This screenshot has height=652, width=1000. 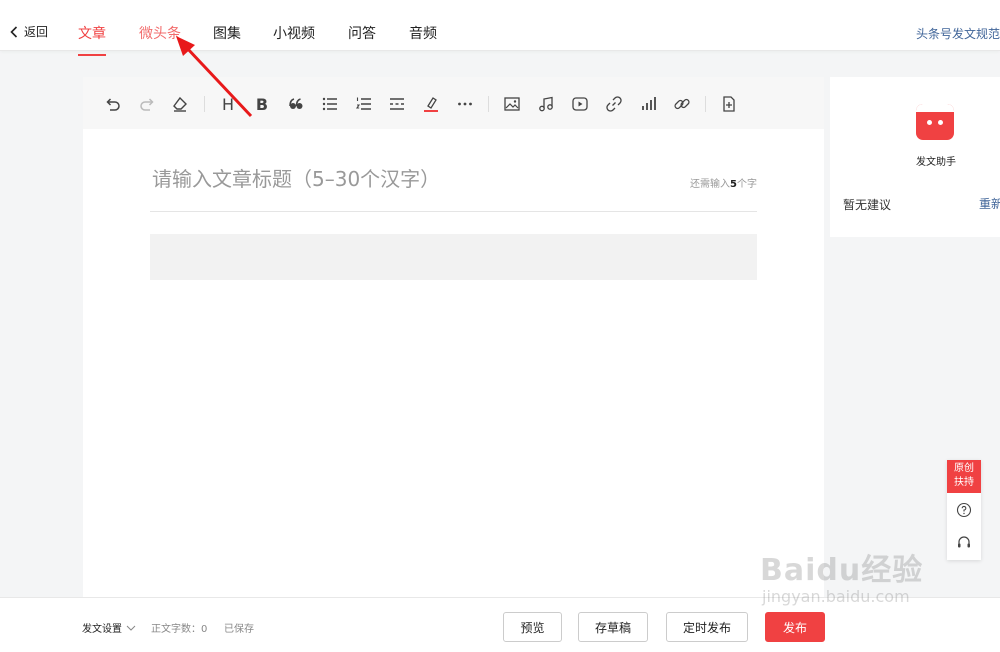 What do you see at coordinates (262, 104) in the screenshot?
I see `bold-icon: B` at bounding box center [262, 104].